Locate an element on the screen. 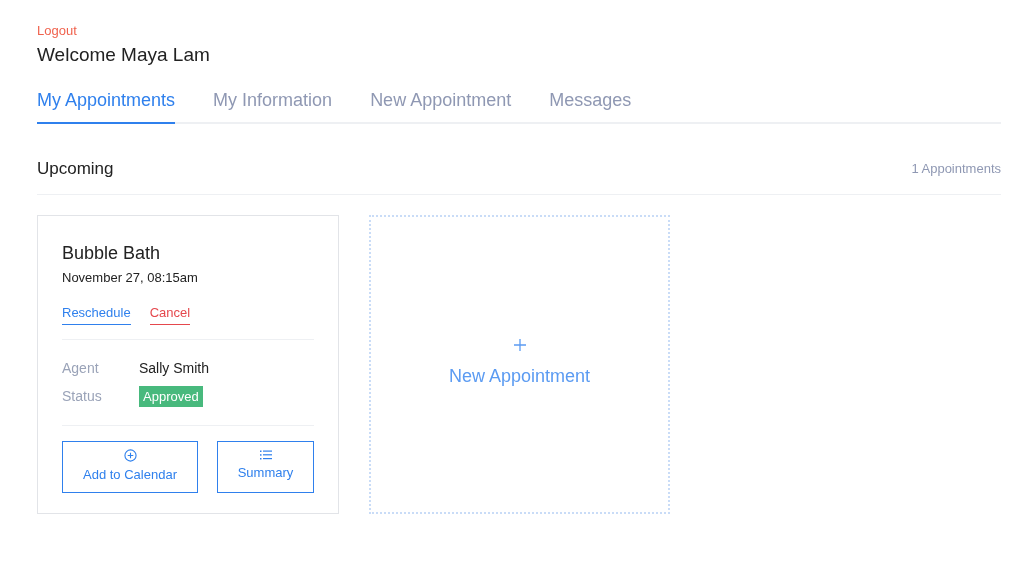 This screenshot has height=584, width=1024. tab: My Information is located at coordinates (273, 105).